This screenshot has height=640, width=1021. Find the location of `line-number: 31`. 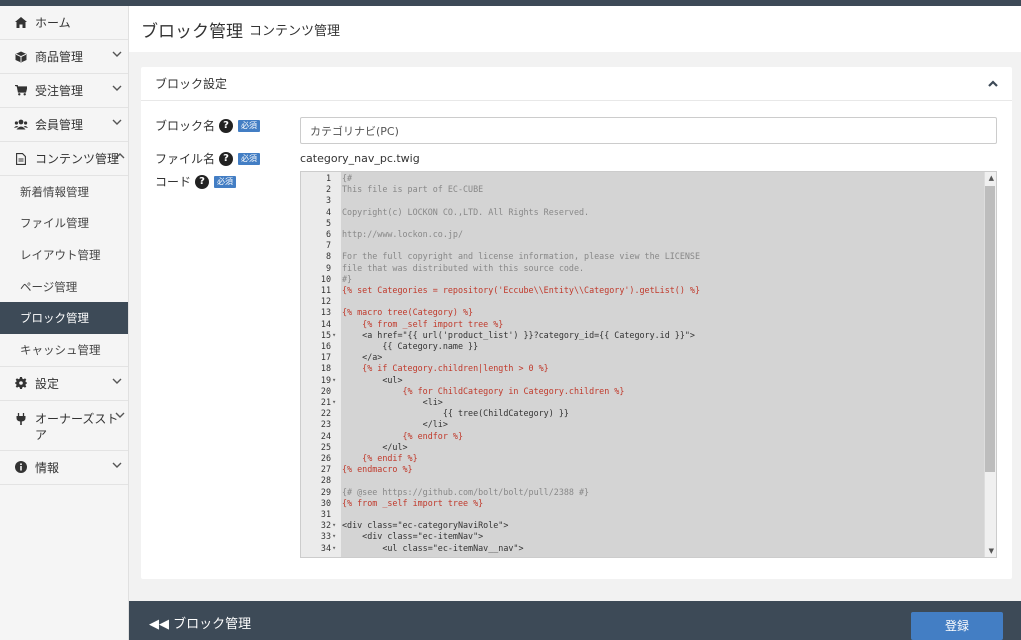

line-number: 31 is located at coordinates (325, 514).